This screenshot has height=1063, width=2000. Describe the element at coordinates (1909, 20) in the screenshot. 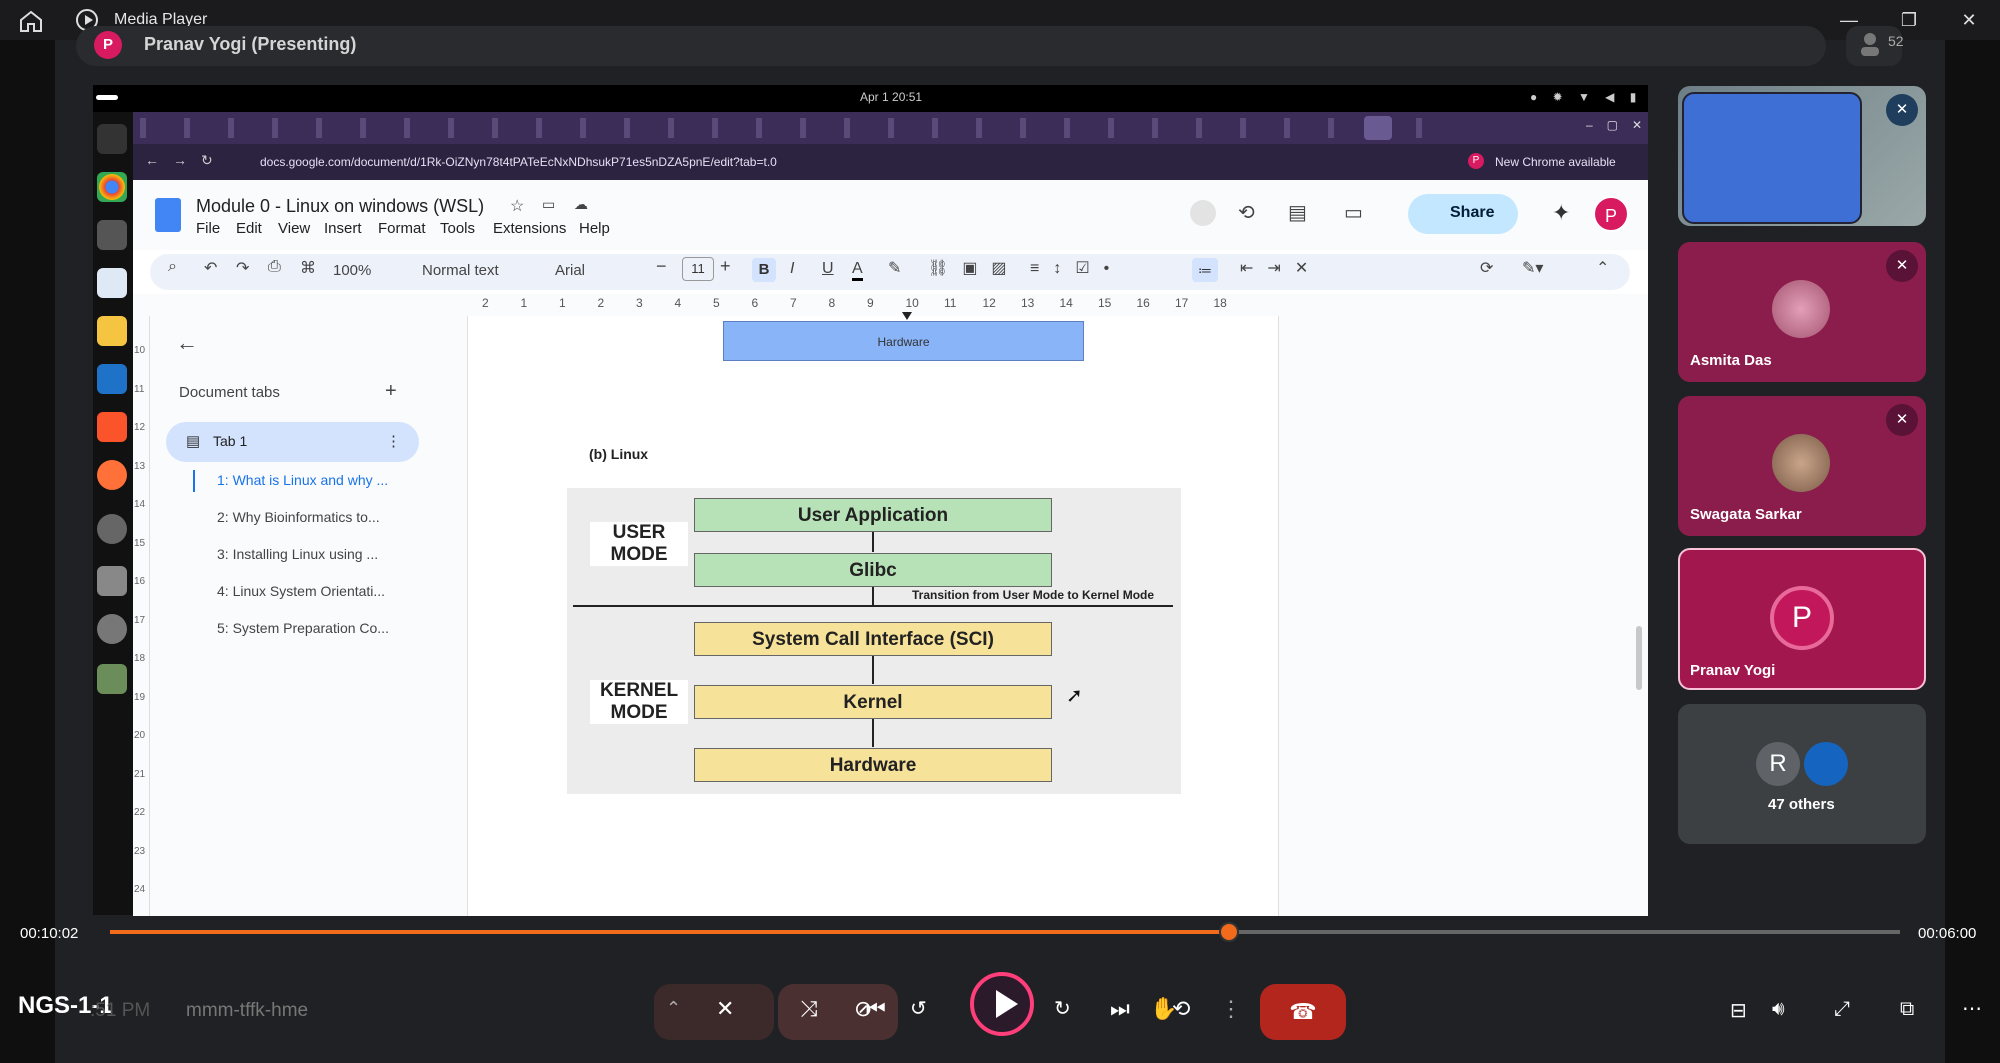

I see `restore-button: ❐` at that location.